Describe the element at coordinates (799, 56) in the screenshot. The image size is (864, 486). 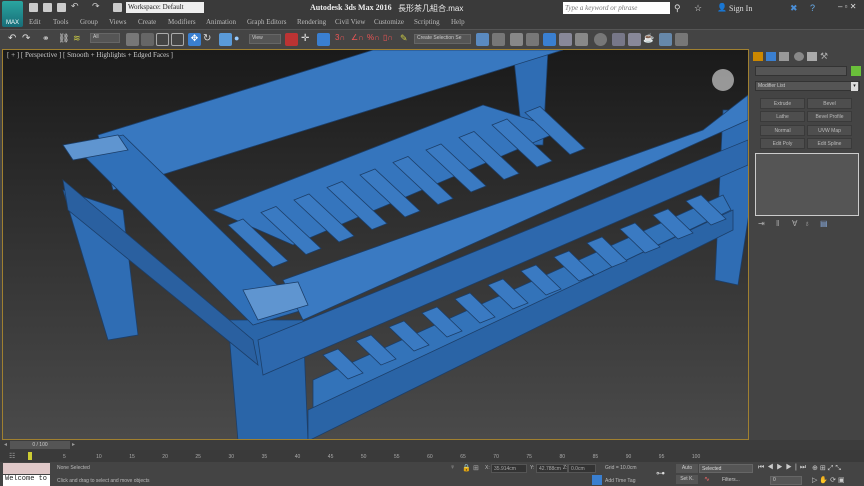
I see `motion-tab-icon` at that location.